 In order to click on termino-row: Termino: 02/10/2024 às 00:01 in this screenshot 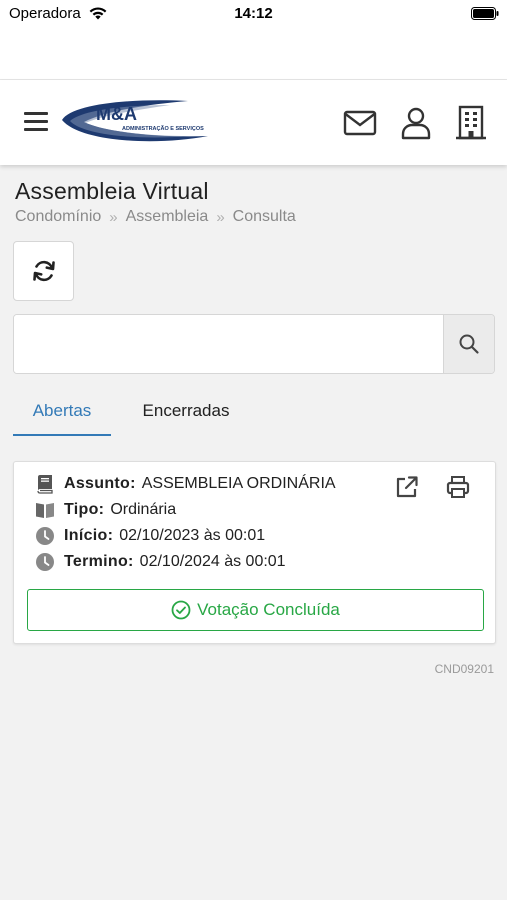, I will do `click(160, 562)`.